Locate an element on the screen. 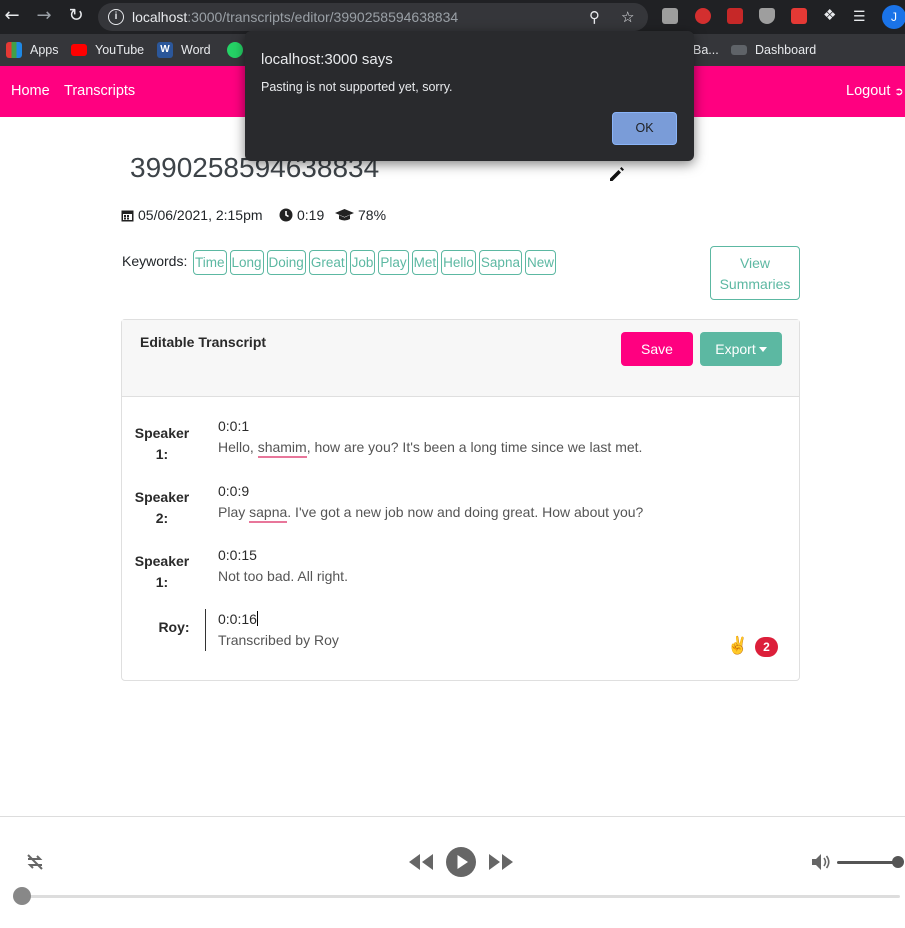  segment-timestamp: 0:0:1 is located at coordinates (234, 426).